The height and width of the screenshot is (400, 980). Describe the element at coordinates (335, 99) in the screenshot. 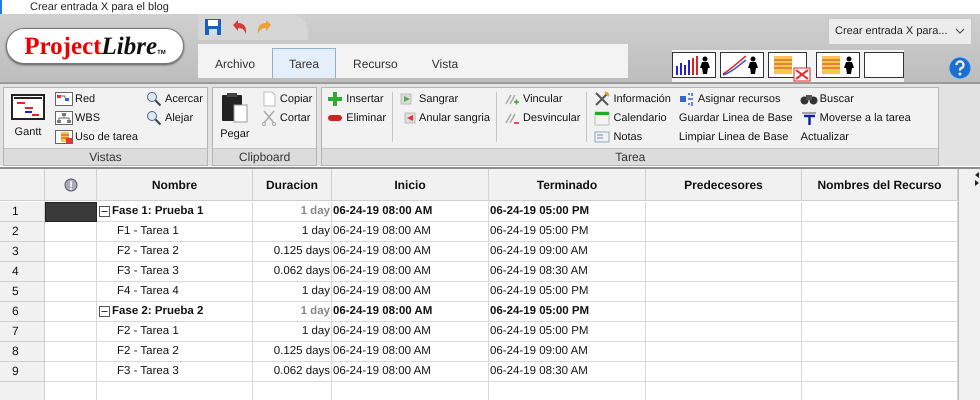

I see `plus-icon` at that location.